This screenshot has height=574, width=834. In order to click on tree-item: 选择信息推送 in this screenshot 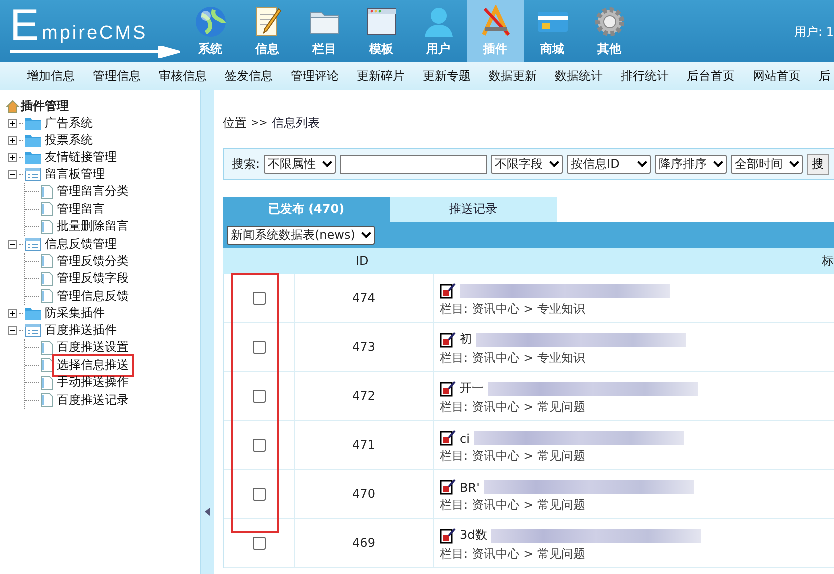, I will do `click(93, 365)`.